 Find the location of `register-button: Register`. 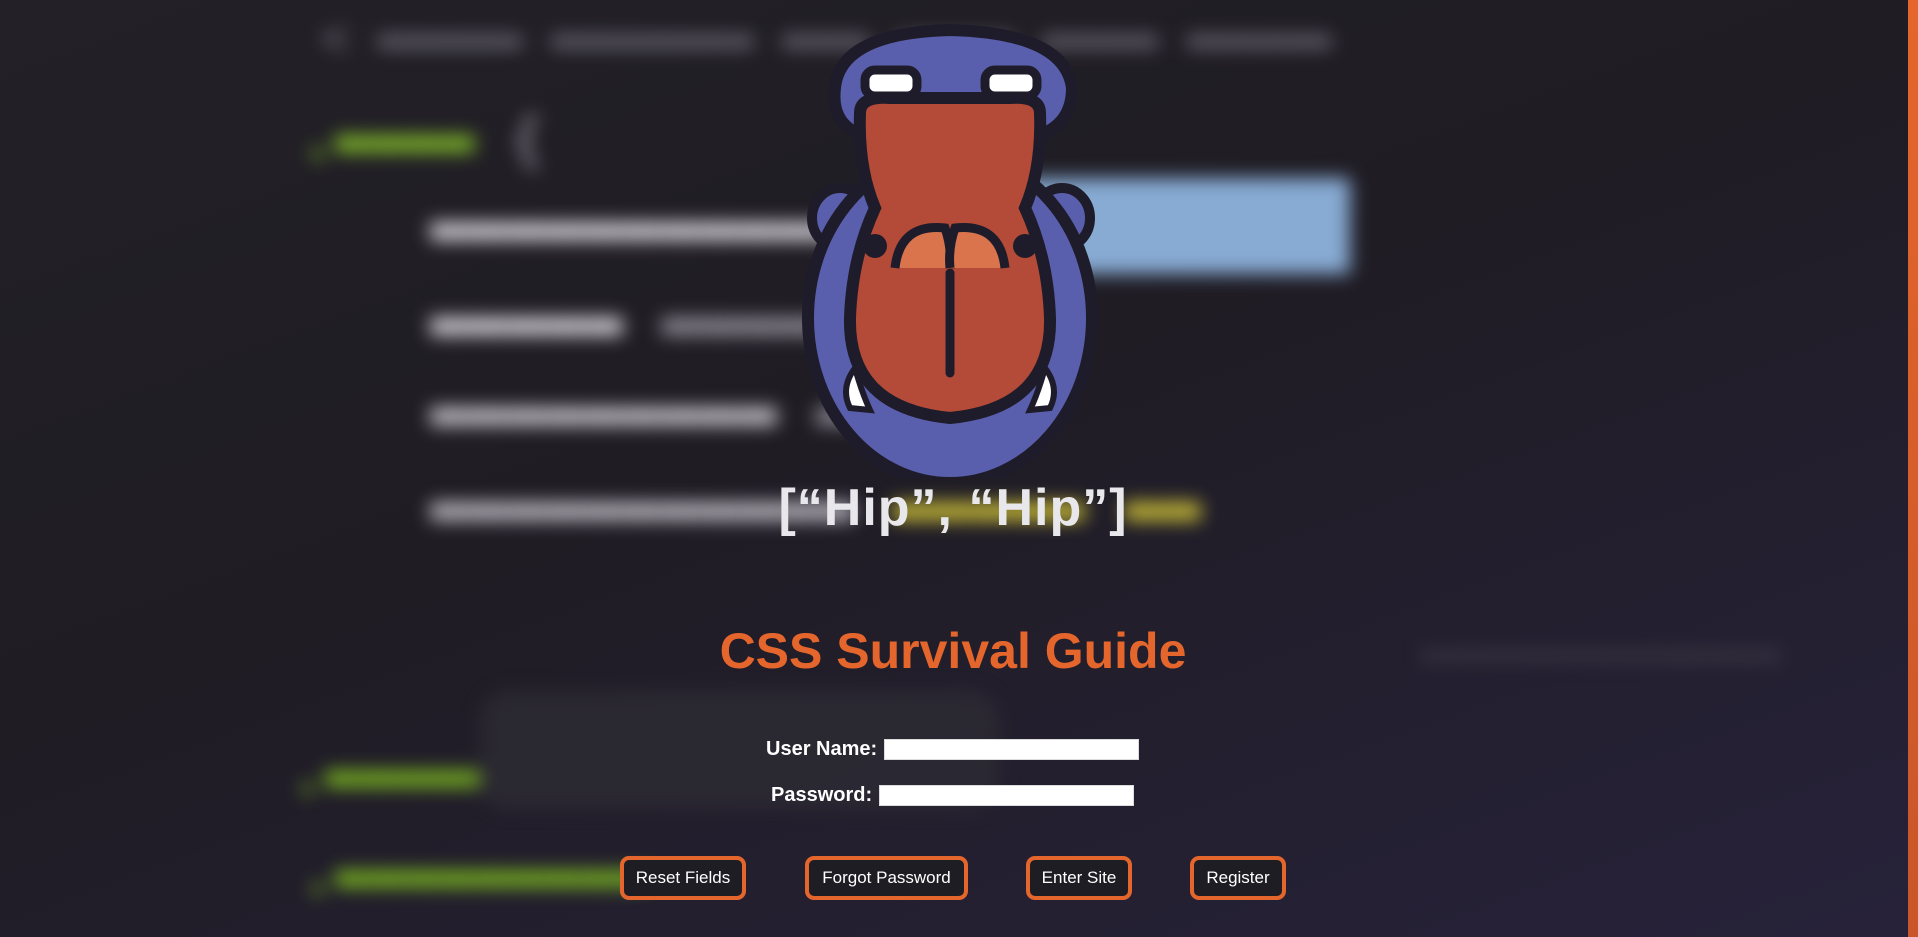

register-button: Register is located at coordinates (1238, 878).